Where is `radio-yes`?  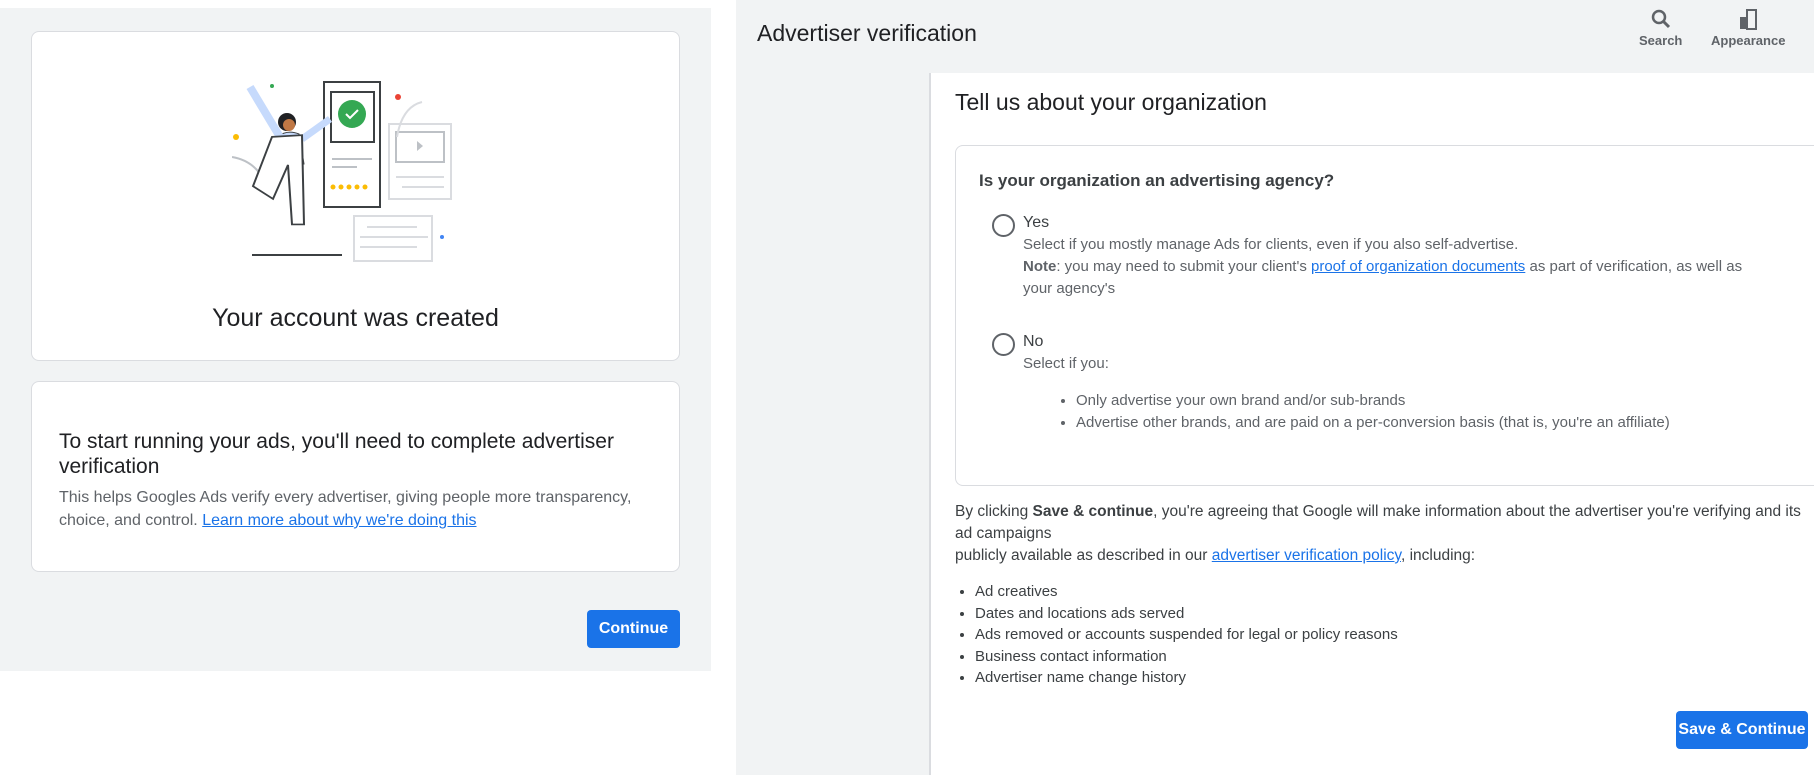
radio-yes is located at coordinates (1003, 225).